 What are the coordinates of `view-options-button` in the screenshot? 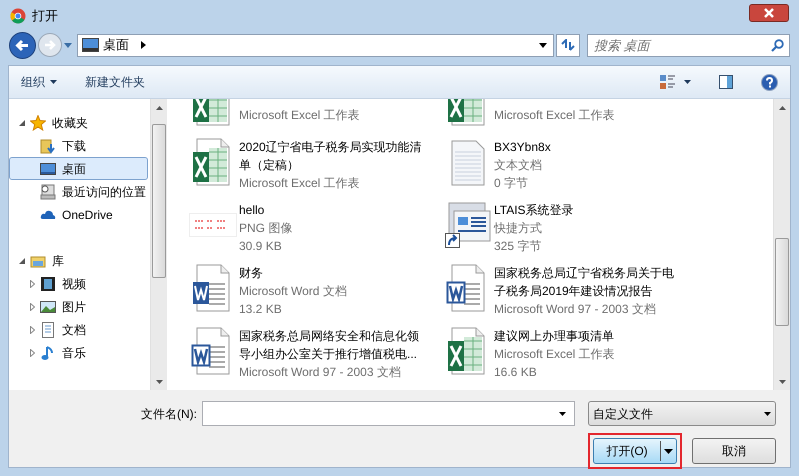 It's located at (675, 82).